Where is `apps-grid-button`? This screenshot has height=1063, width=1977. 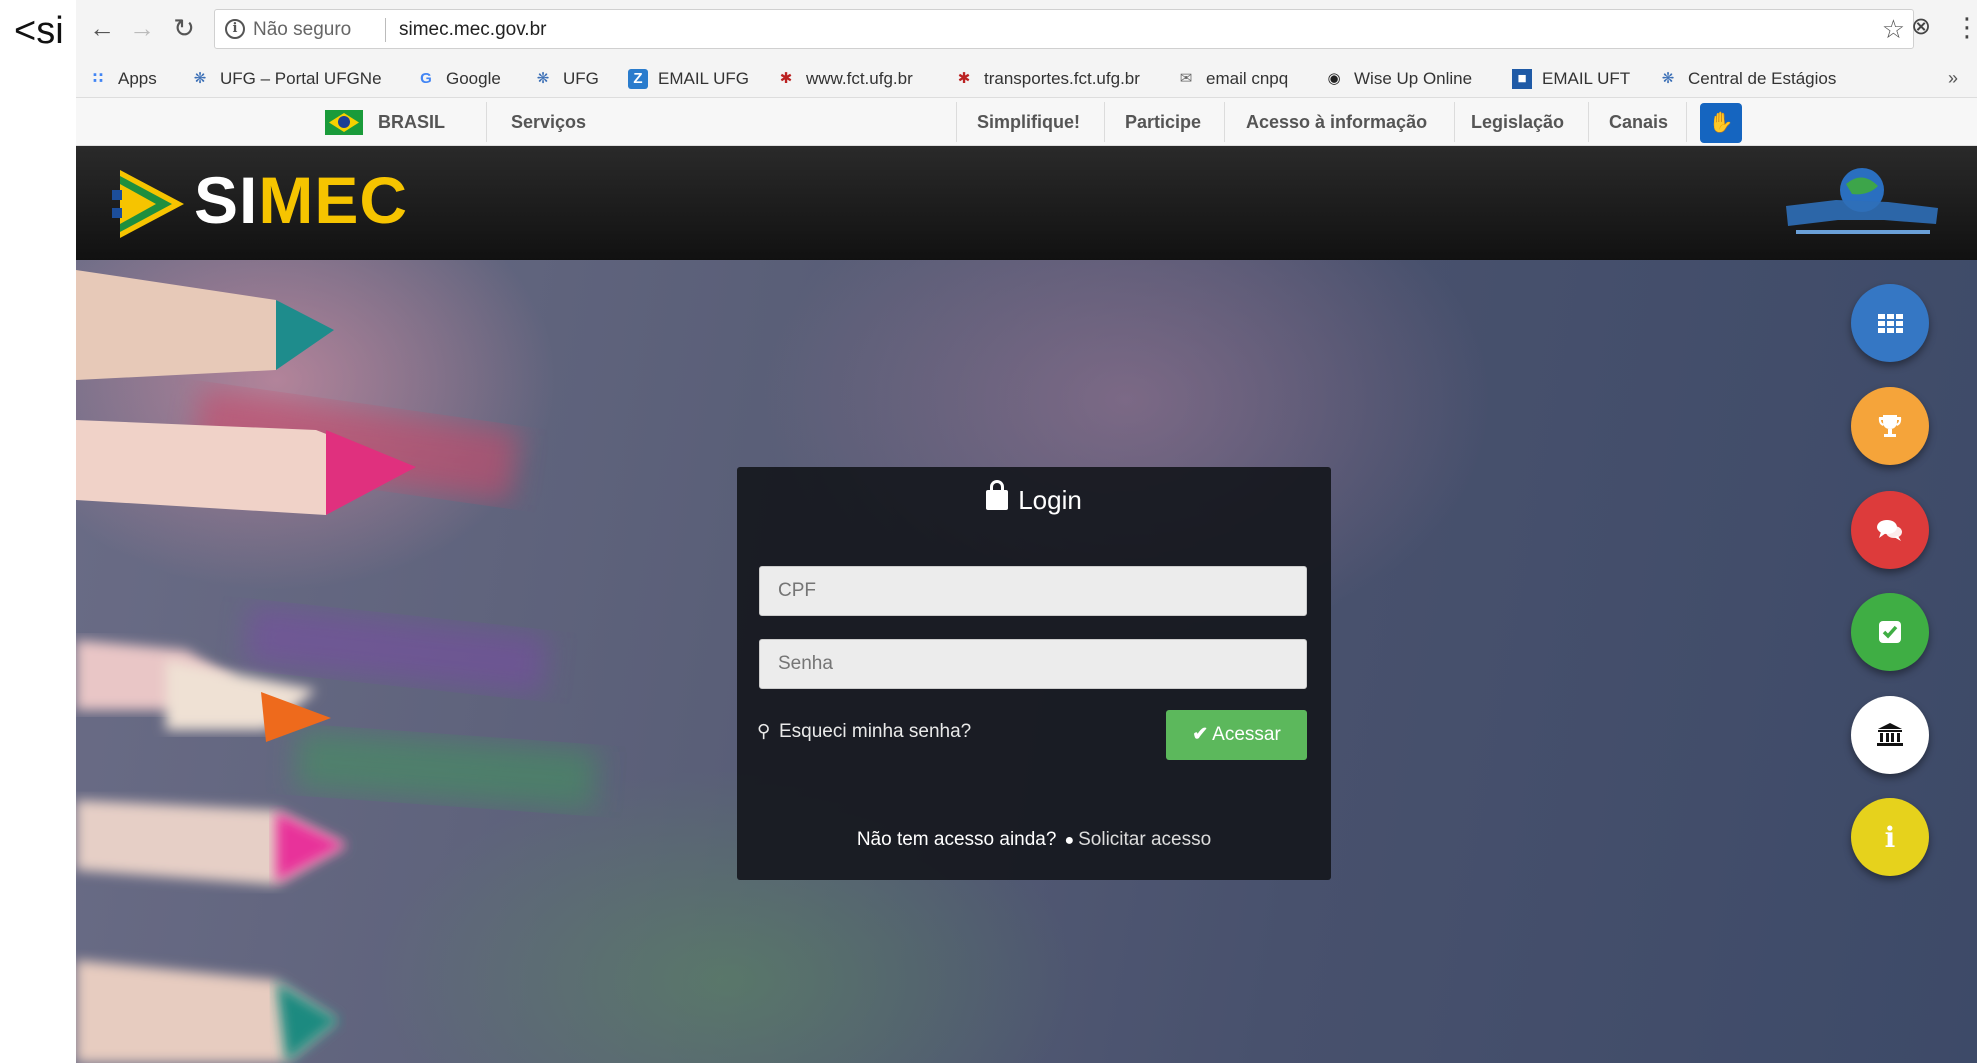 apps-grid-button is located at coordinates (1890, 323).